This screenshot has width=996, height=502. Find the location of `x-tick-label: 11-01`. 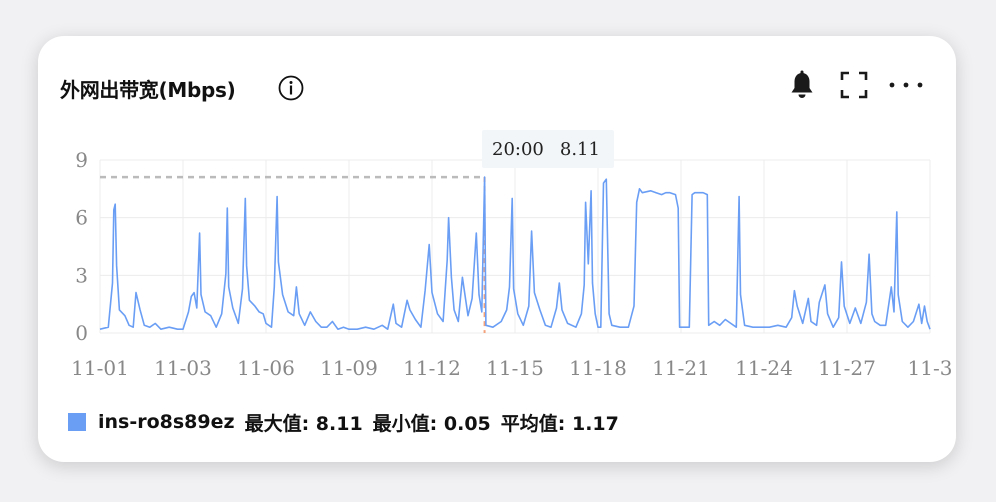

x-tick-label: 11-01 is located at coordinates (100, 368).